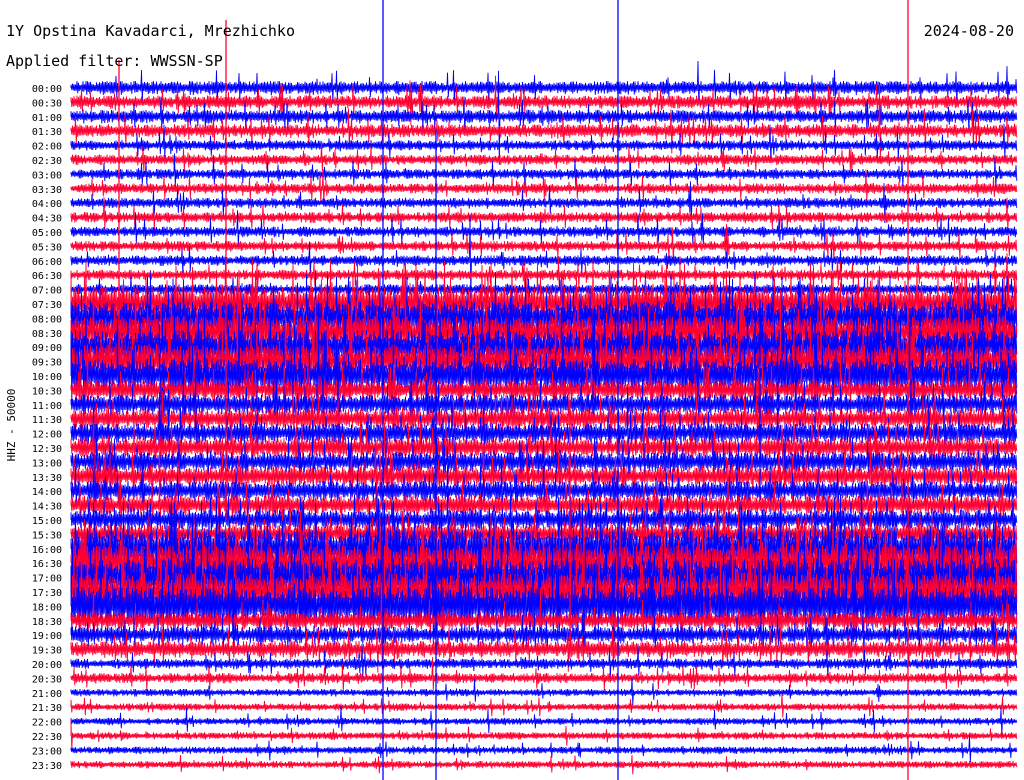 This screenshot has height=780, width=1024. Describe the element at coordinates (47, 132) in the screenshot. I see `row-time-label: 01:30` at that location.